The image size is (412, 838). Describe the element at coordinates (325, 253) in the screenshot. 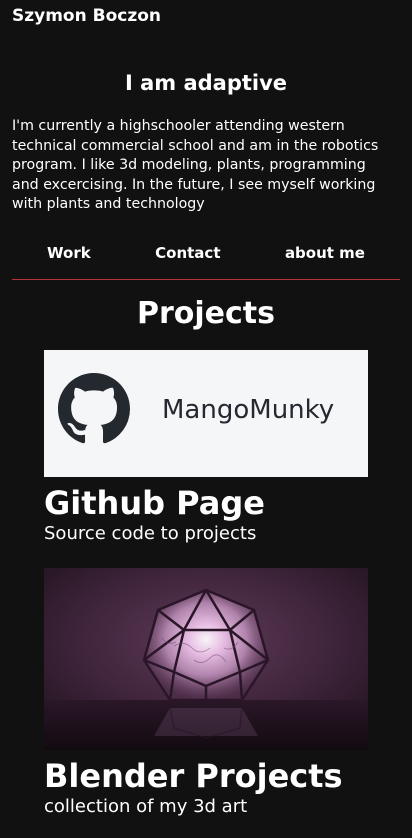

I see `nav-link-about-me: about me` at that location.